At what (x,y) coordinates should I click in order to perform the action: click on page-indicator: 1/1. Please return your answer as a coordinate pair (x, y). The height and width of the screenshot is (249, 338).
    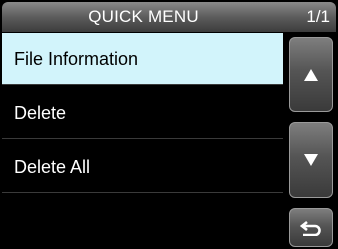
    Looking at the image, I should click on (318, 16).